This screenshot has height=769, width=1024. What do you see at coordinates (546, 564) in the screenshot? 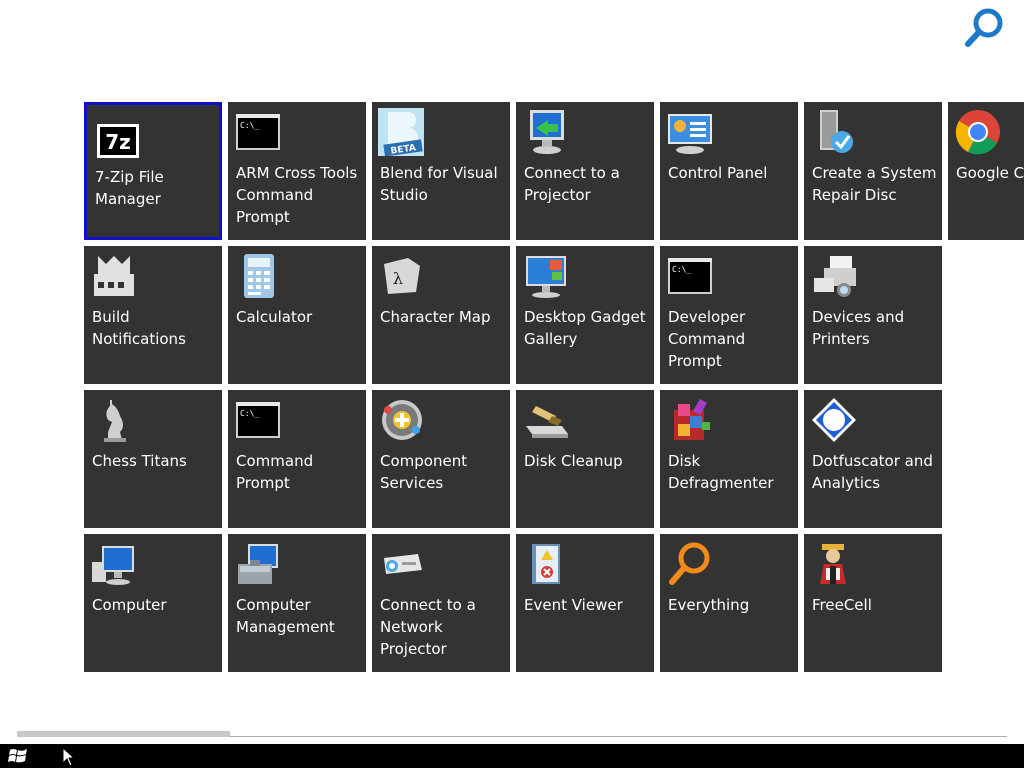
I see `event-viewer-icon` at bounding box center [546, 564].